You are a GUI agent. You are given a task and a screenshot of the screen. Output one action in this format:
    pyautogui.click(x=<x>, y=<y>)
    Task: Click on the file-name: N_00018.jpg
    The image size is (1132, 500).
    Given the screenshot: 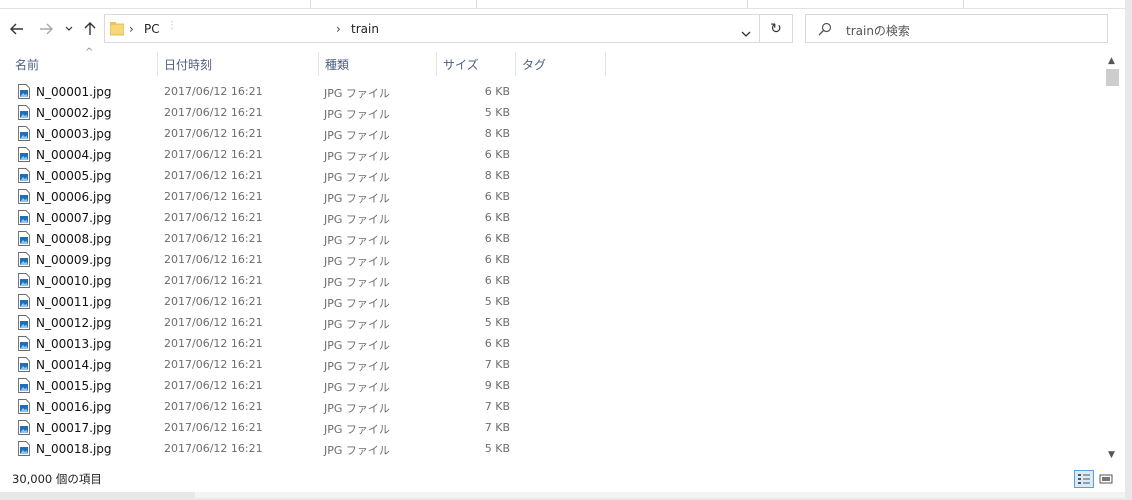 What is the action you would take?
    pyautogui.click(x=74, y=449)
    